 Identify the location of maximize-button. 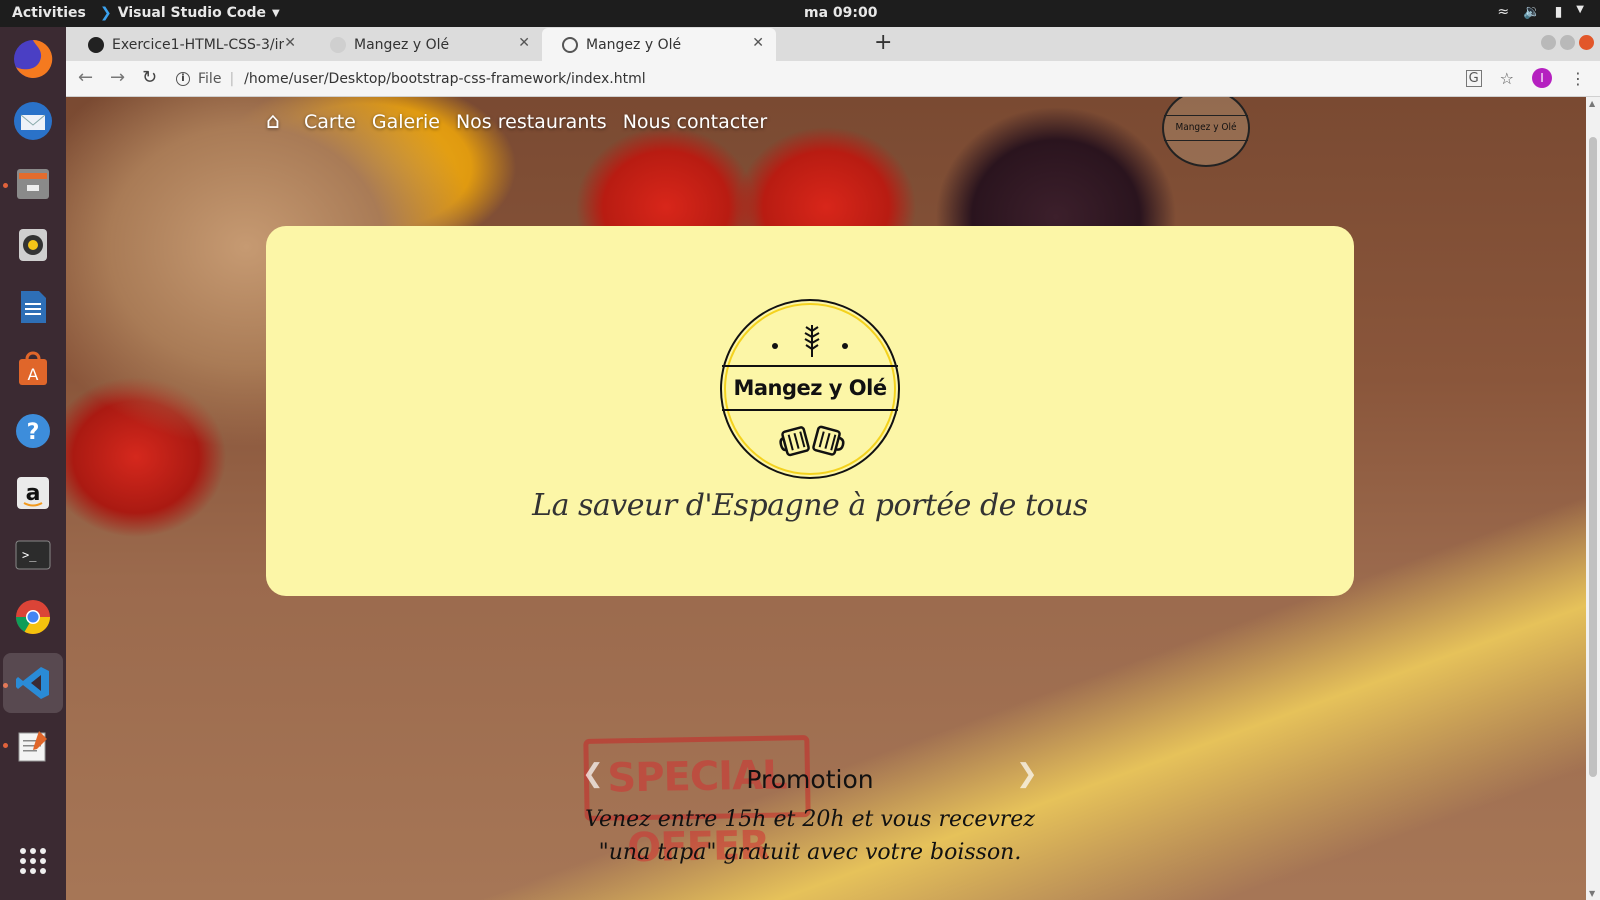
(1567, 42).